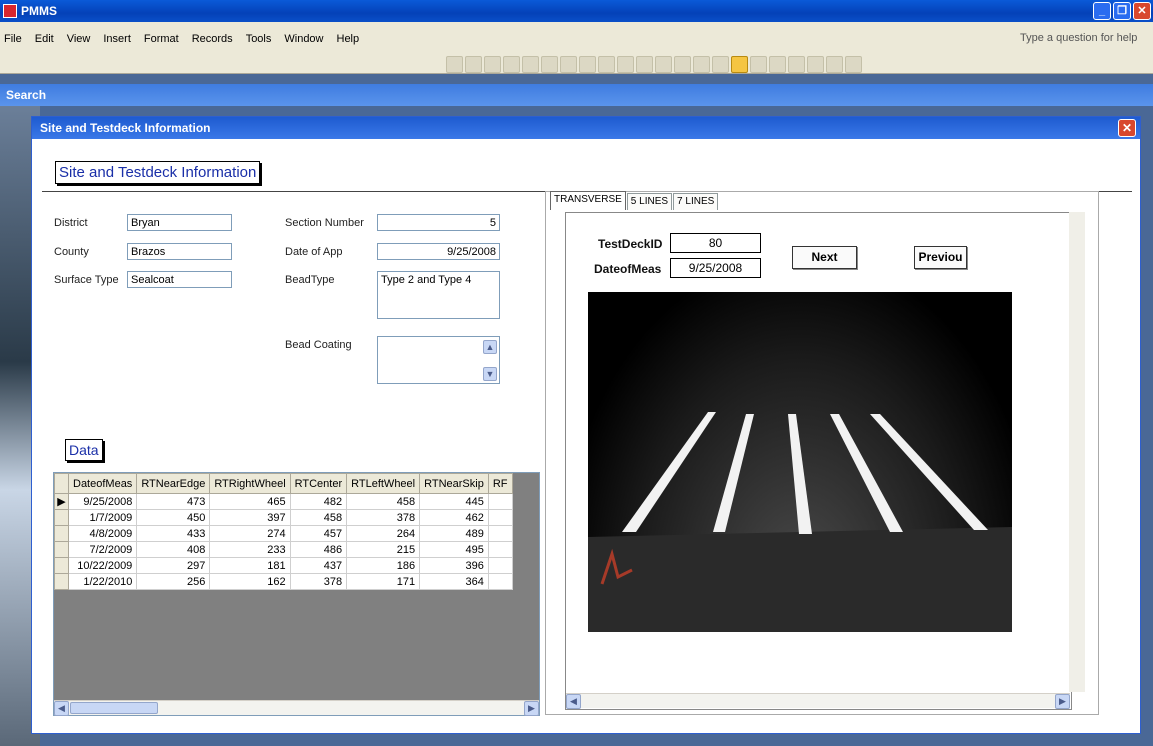 The image size is (1153, 746). I want to click on tab-7-lines: 7 LINES, so click(696, 201).